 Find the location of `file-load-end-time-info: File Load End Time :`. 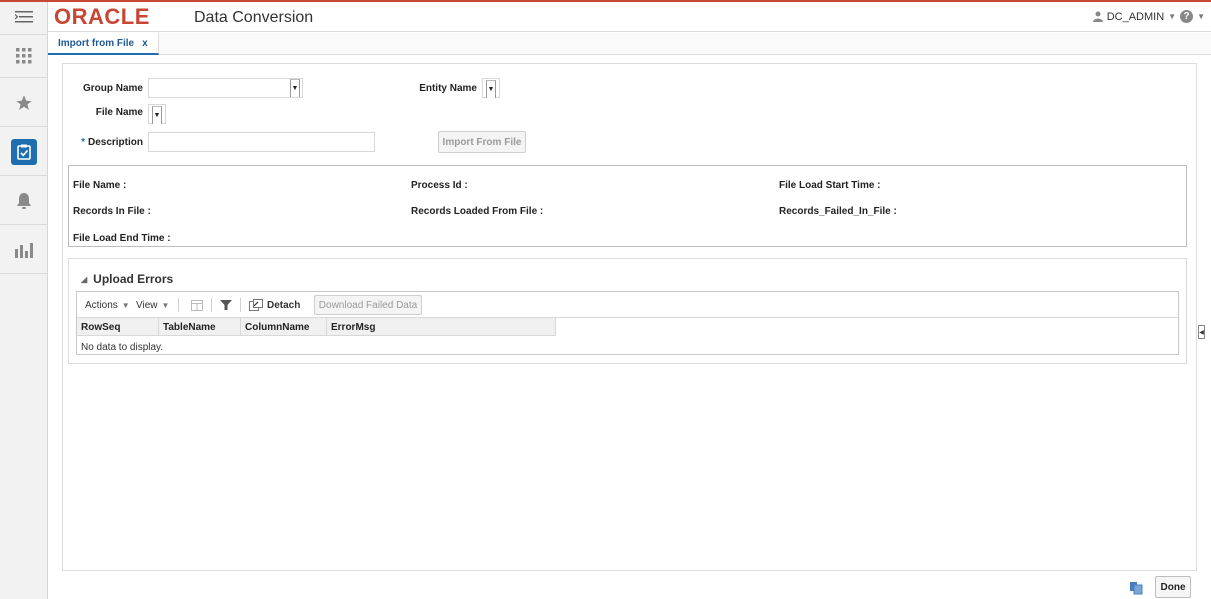

file-load-end-time-info: File Load End Time : is located at coordinates (122, 238).